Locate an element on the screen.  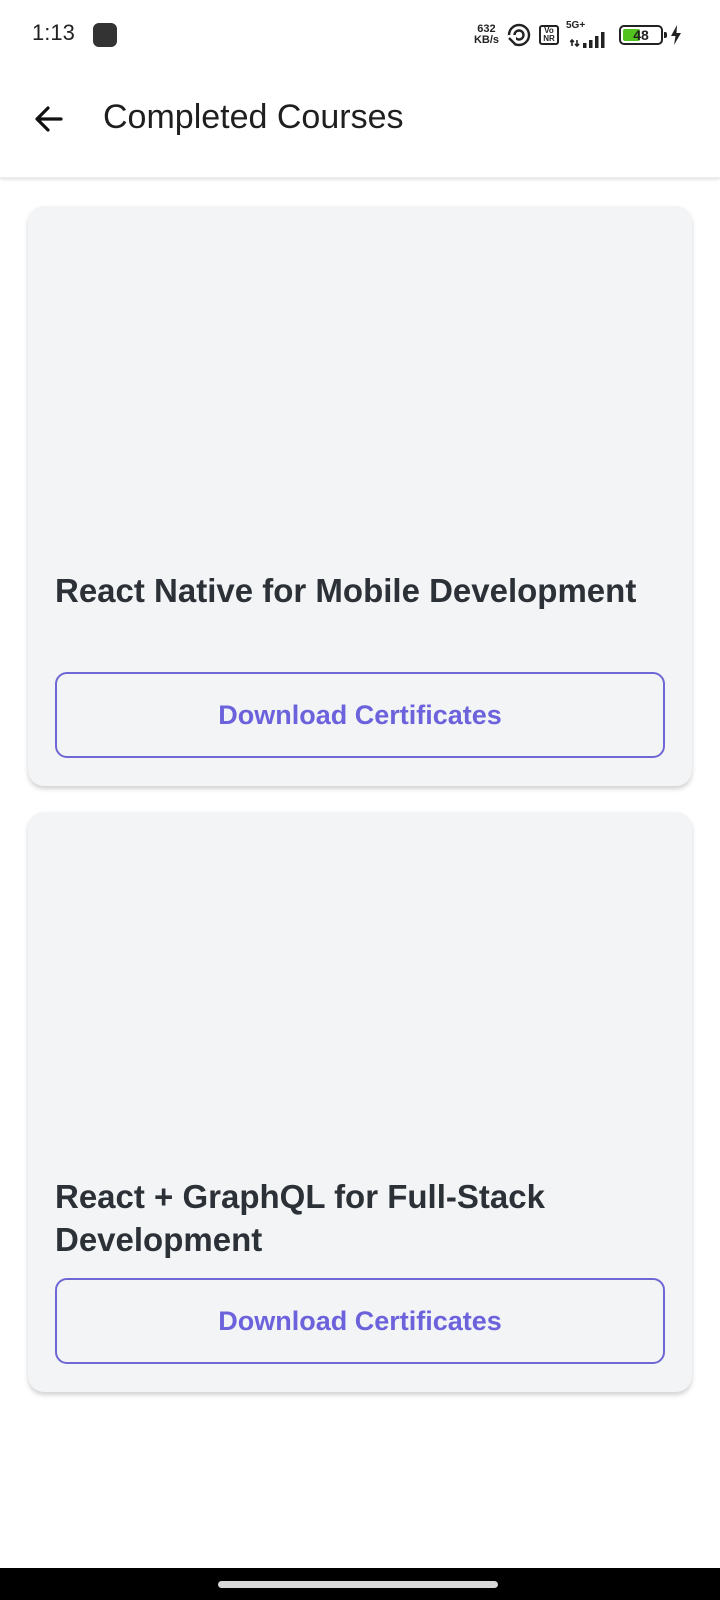
battery-level: 48 is located at coordinates (641, 35).